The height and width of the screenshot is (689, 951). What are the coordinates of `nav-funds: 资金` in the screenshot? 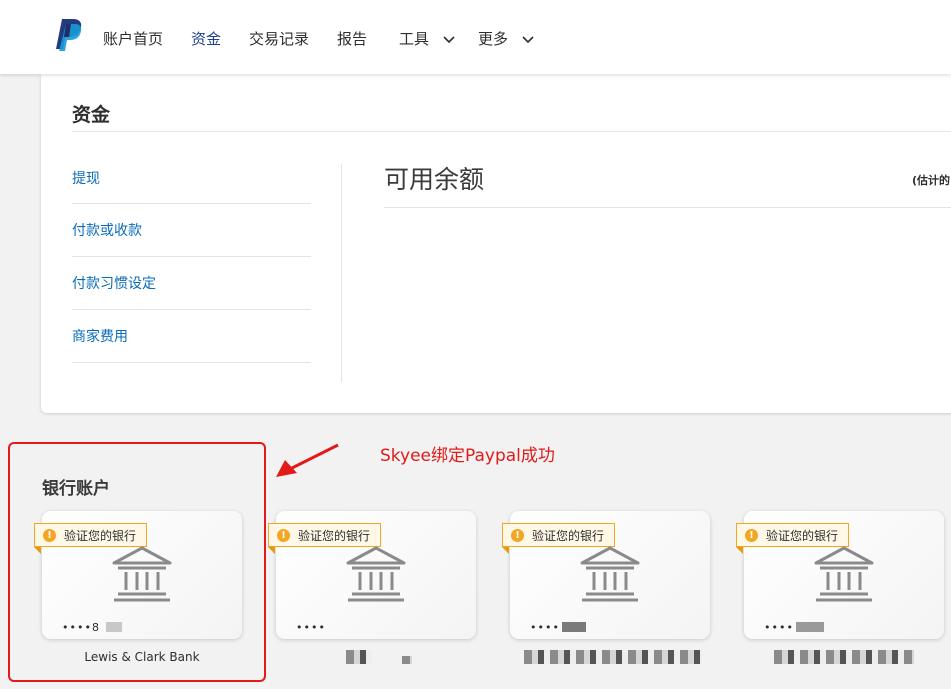 It's located at (206, 38).